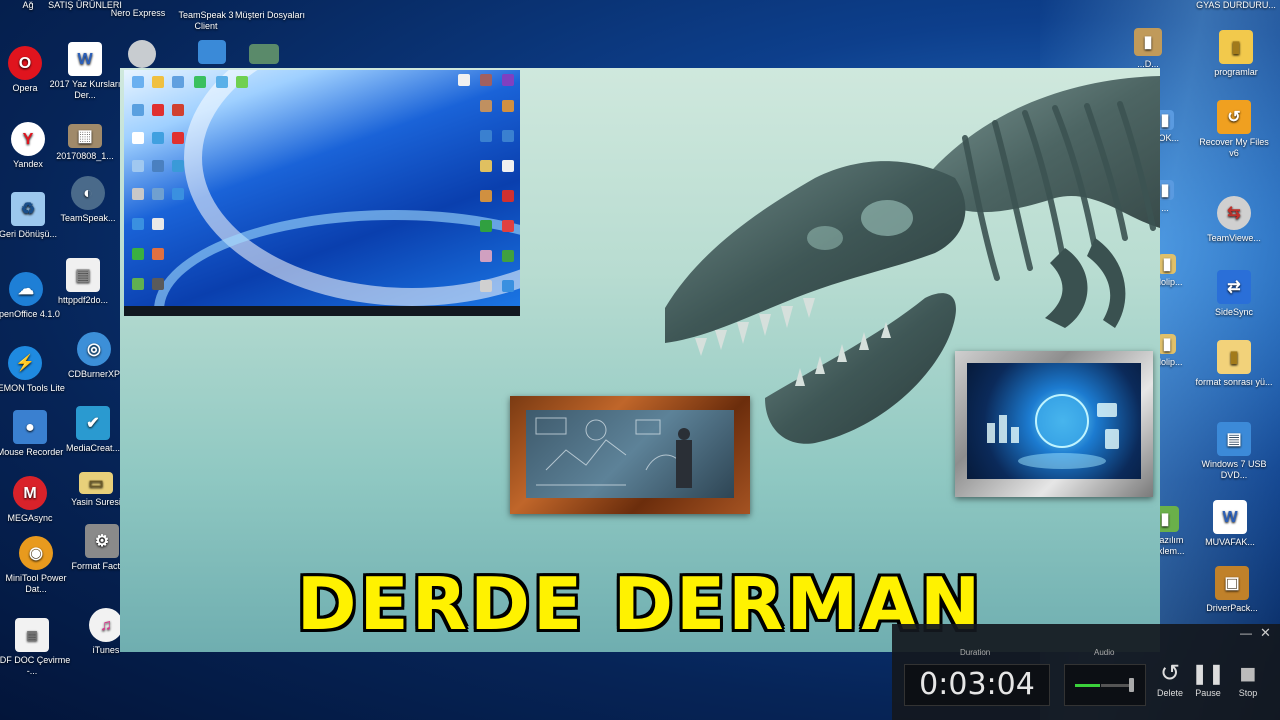 This screenshot has width=1280, height=720. I want to click on desktop-icon-label: SideSync, so click(1234, 312).